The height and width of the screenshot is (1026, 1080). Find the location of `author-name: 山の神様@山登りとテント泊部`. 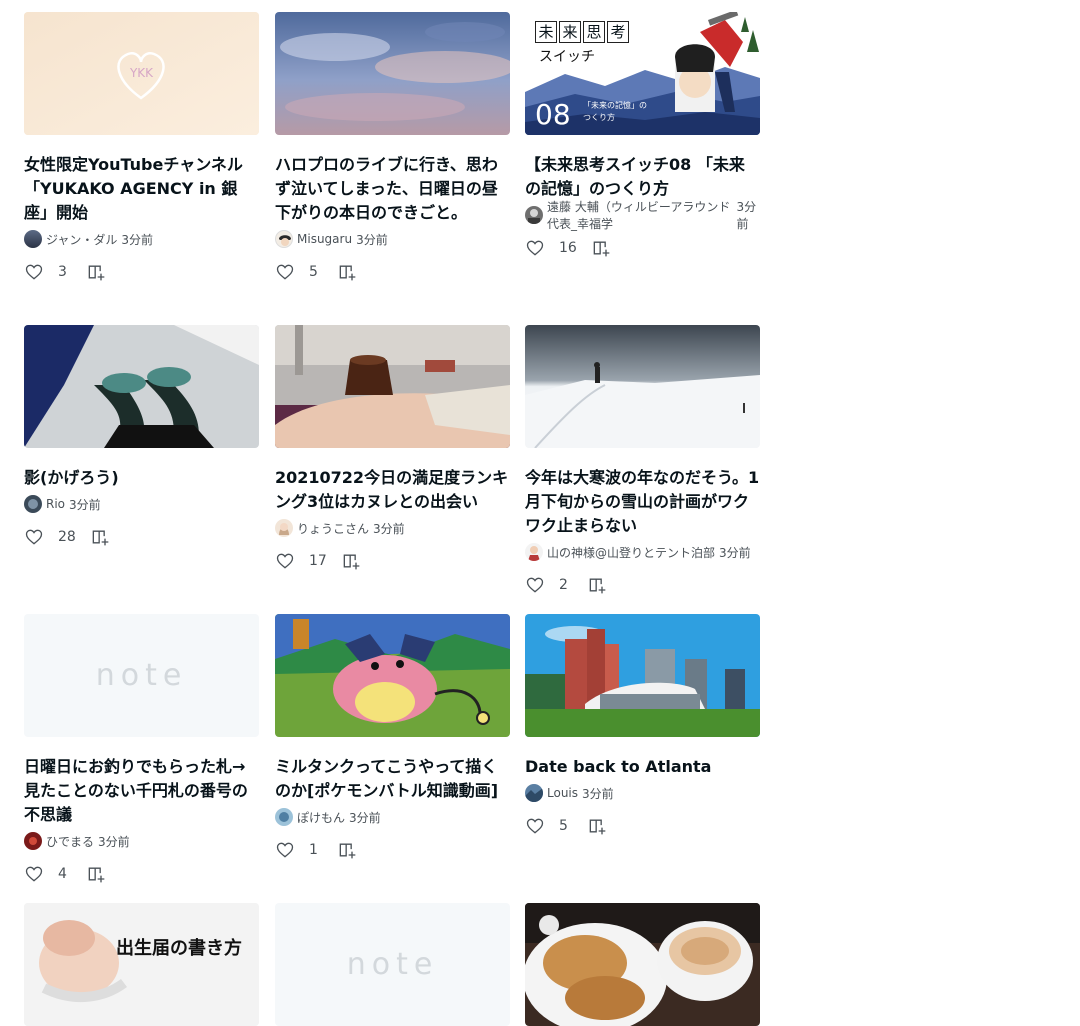

author-name: 山の神様@山登りとテント泊部 is located at coordinates (631, 552).